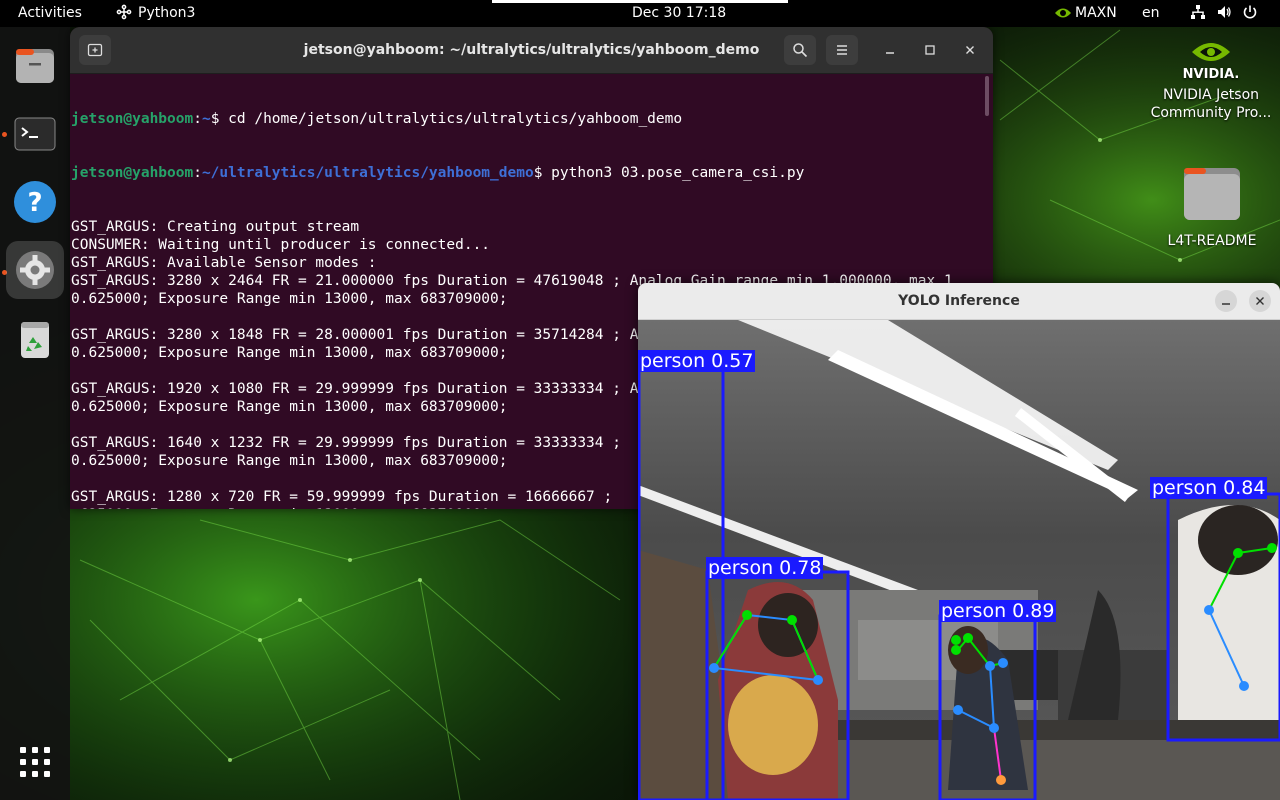 The width and height of the screenshot is (1280, 800). I want to click on yolo-minimize-button, so click(1226, 301).